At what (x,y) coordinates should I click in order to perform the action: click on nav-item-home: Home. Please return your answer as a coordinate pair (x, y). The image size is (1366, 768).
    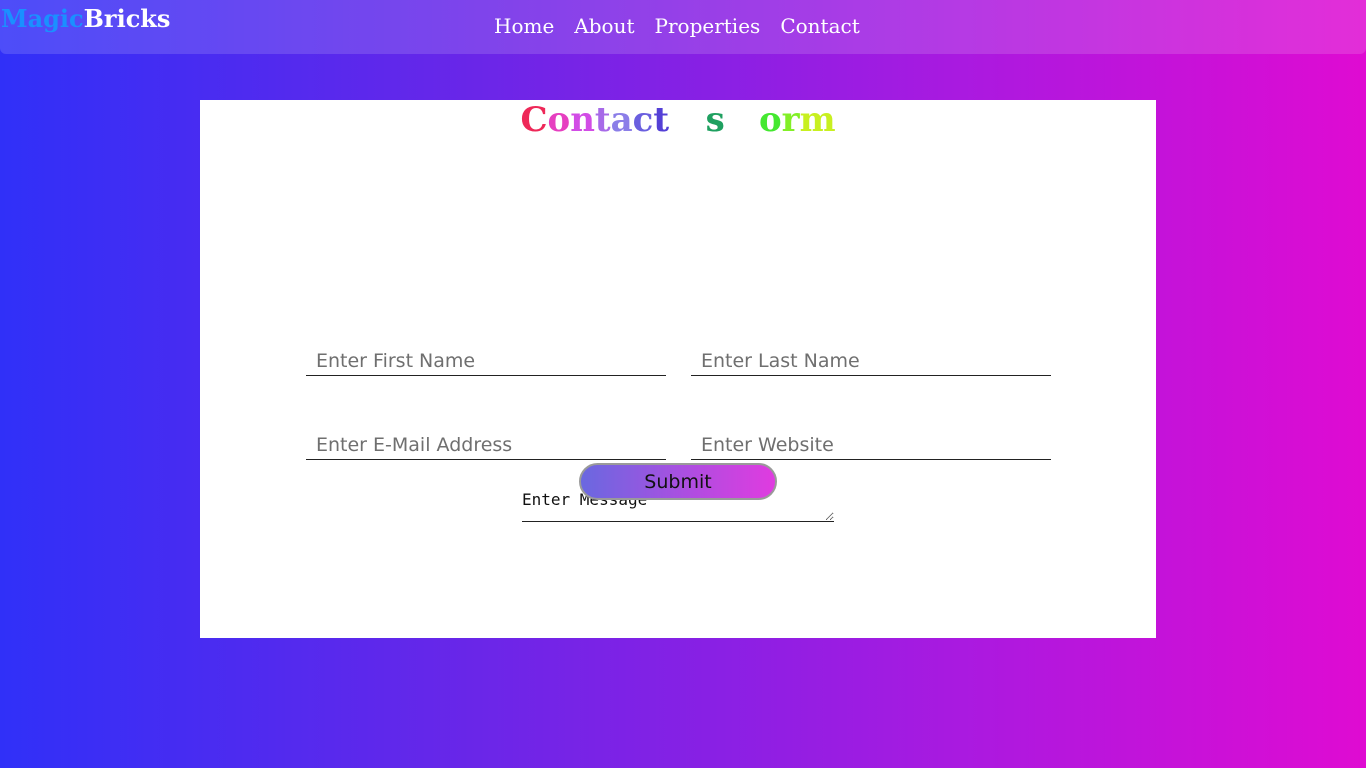
    Looking at the image, I should click on (524, 26).